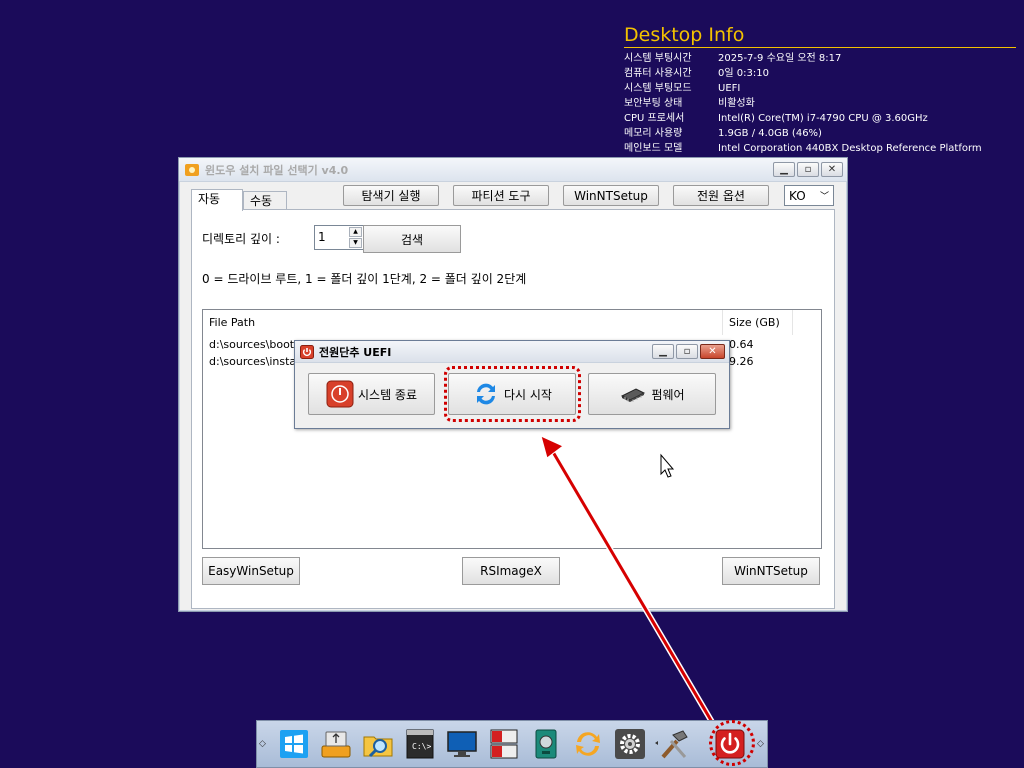  What do you see at coordinates (511, 571) in the screenshot?
I see `rsimagex-button: RSImageX` at bounding box center [511, 571].